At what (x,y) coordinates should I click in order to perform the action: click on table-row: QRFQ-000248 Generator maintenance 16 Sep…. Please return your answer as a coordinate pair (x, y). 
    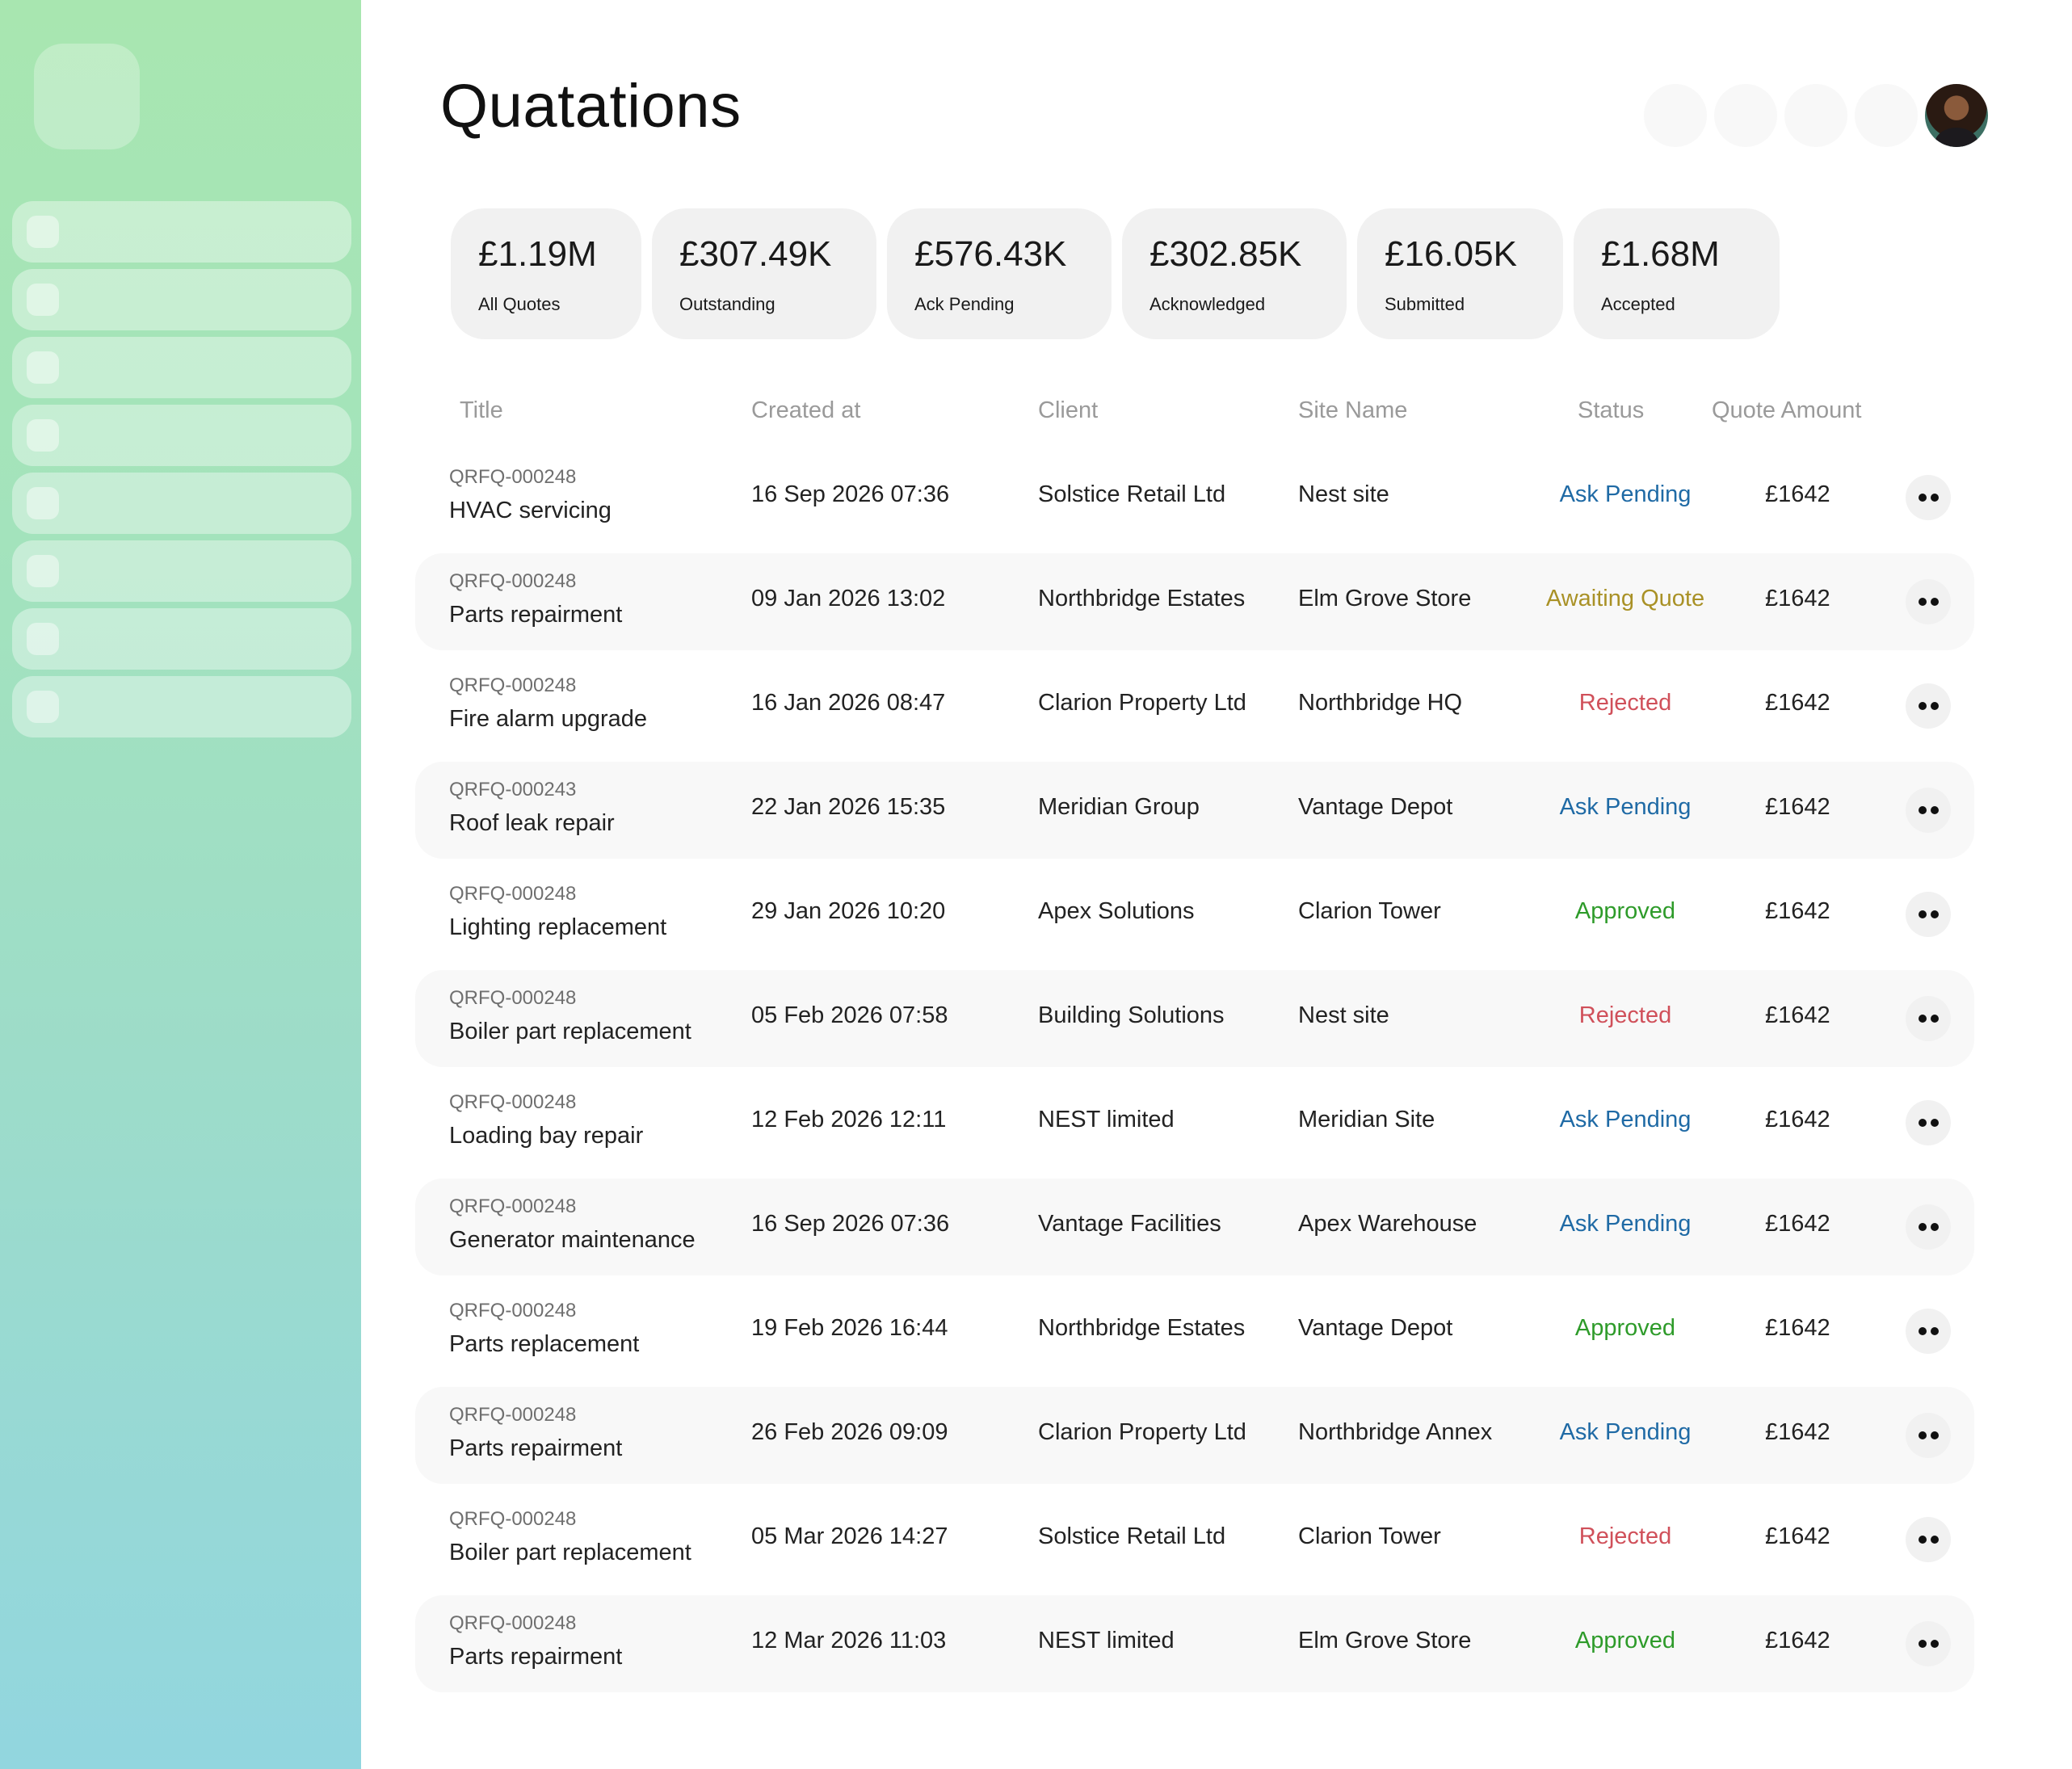
    Looking at the image, I should click on (1194, 1227).